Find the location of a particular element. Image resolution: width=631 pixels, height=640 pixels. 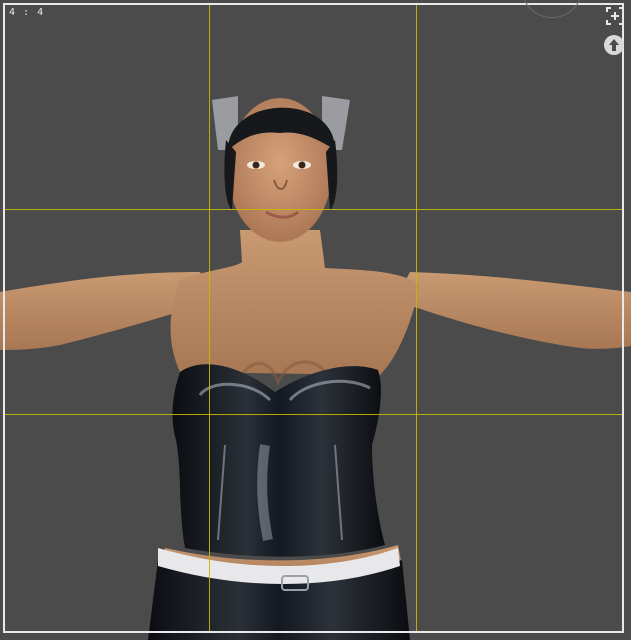

right-arm is located at coordinates (513, 310).